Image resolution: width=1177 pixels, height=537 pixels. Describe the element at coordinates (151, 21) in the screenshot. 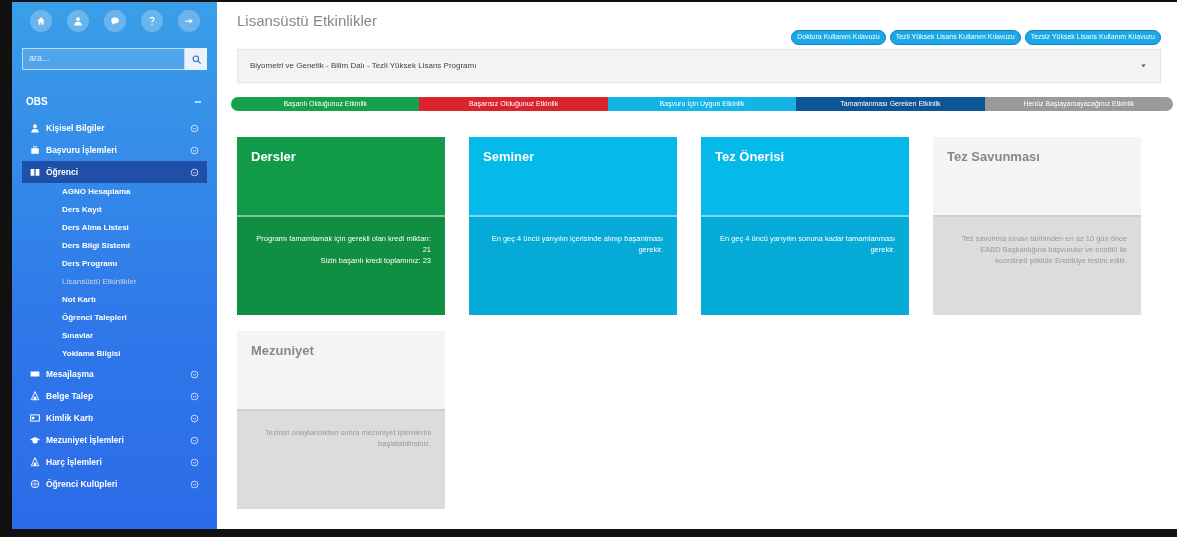

I see `help-button` at that location.